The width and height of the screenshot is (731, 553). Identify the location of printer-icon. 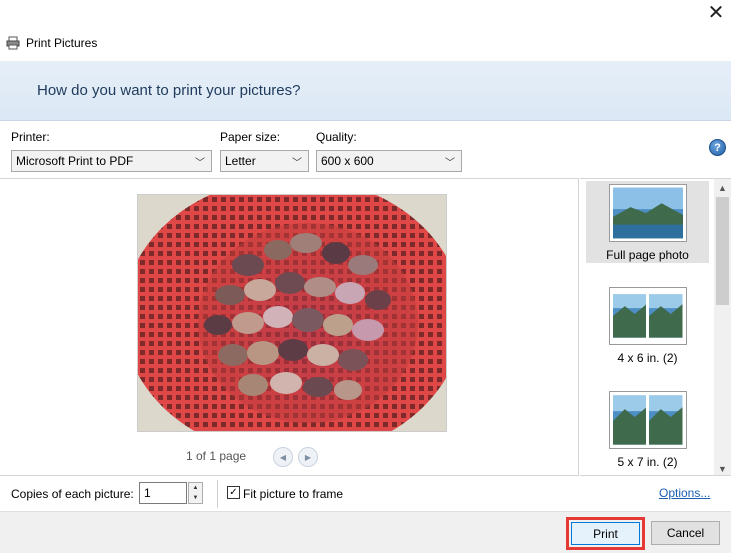
(13, 43).